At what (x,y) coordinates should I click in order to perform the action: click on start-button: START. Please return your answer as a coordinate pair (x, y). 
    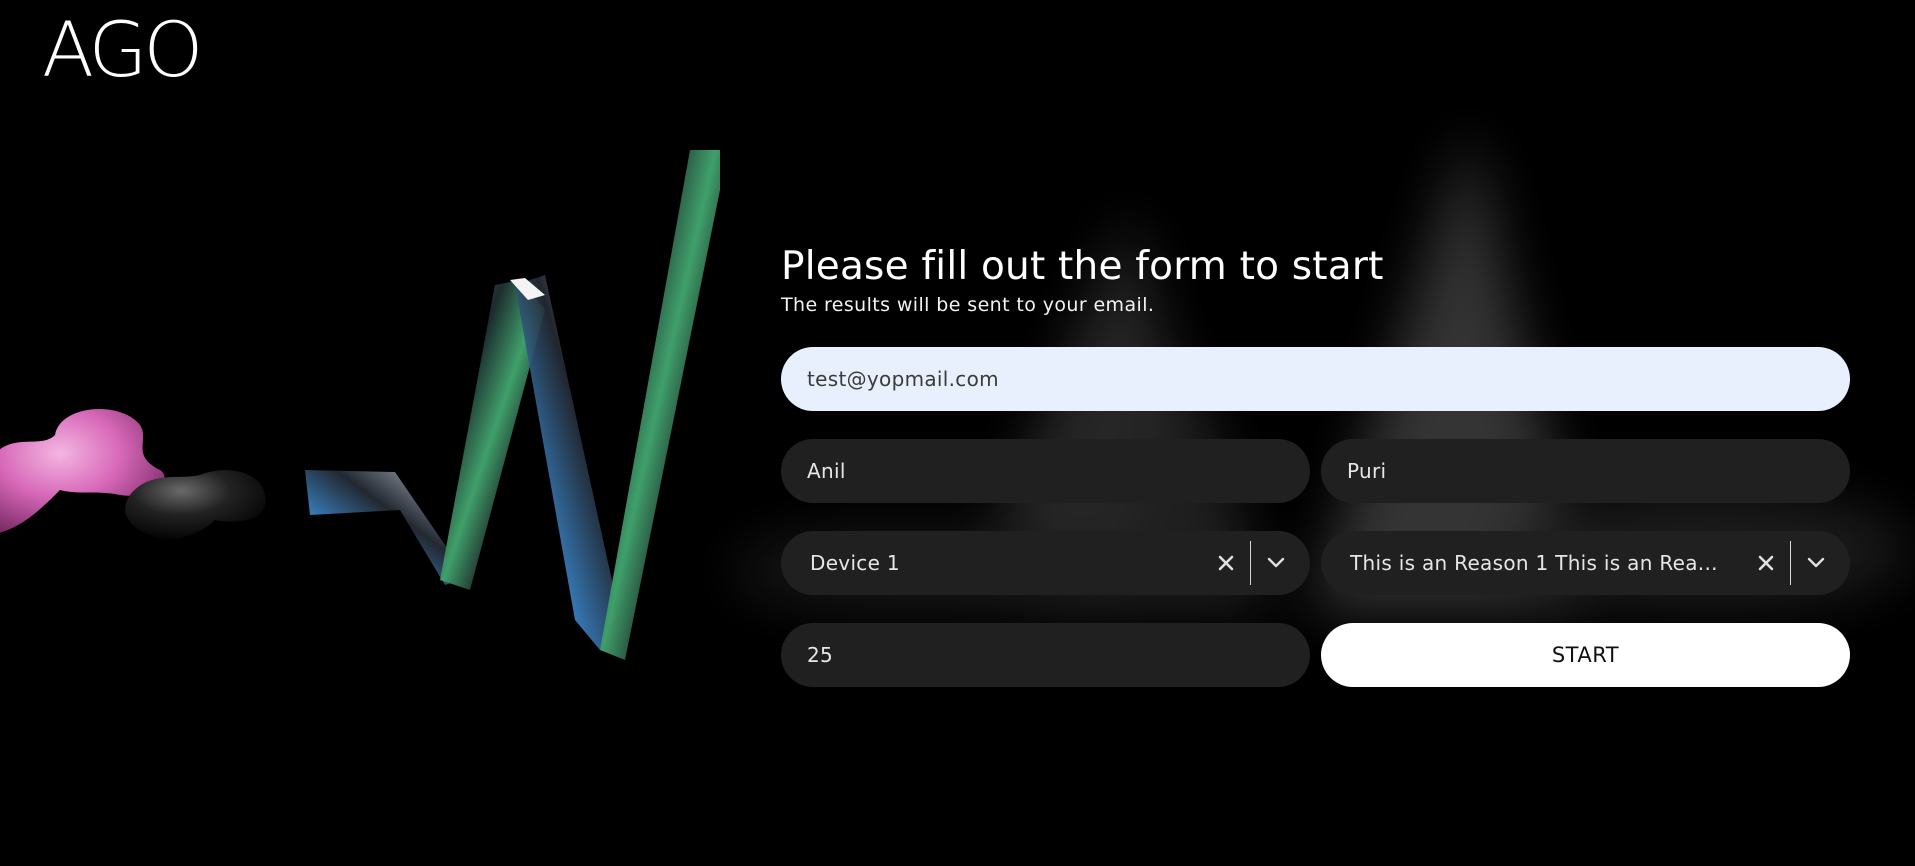
    Looking at the image, I should click on (1585, 655).